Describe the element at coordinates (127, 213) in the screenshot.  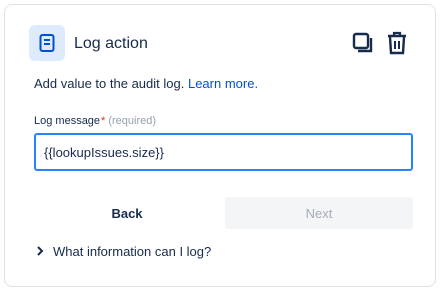
I see `back-button: Back` at that location.